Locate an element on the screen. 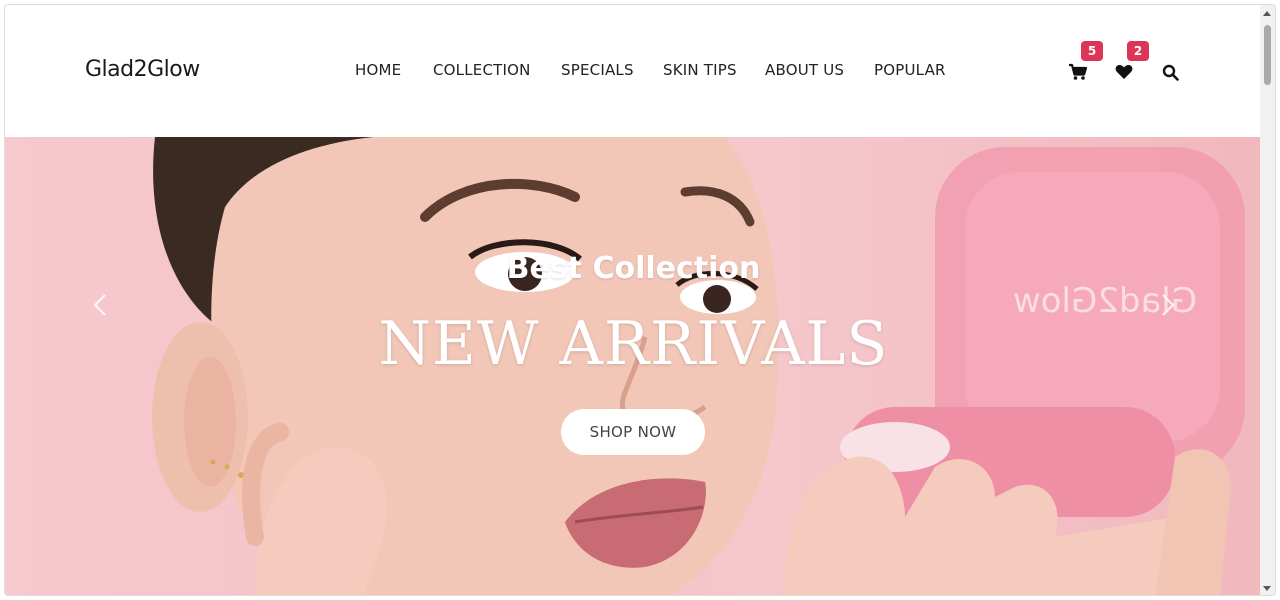  wishlist-count-badge: 2 is located at coordinates (1138, 51).